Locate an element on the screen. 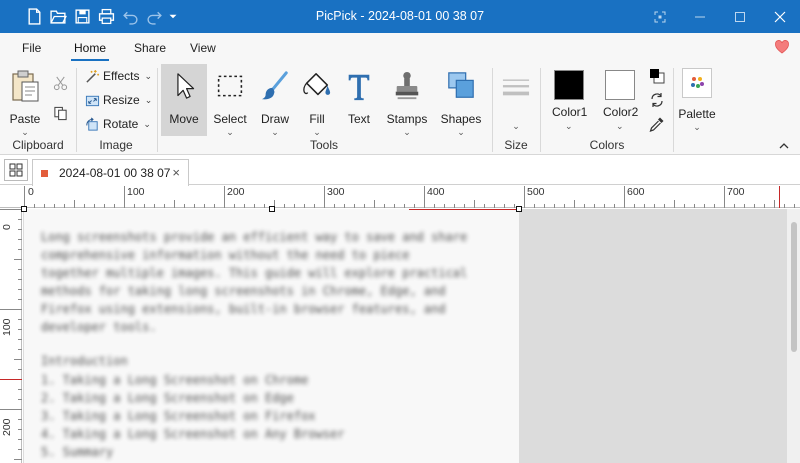 This screenshot has width=800, height=463. redo-icon is located at coordinates (154, 17).